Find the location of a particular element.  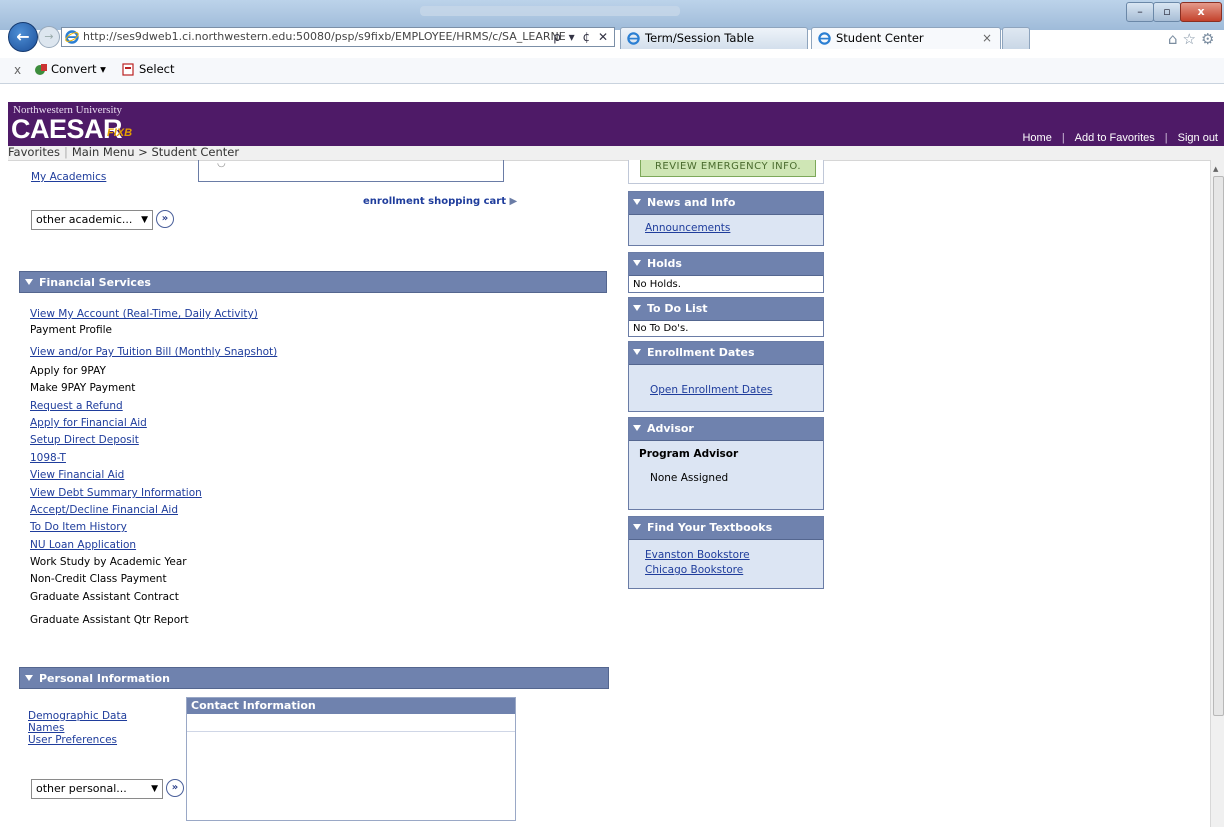

holds-box: Holds No Holds. is located at coordinates (726, 272).